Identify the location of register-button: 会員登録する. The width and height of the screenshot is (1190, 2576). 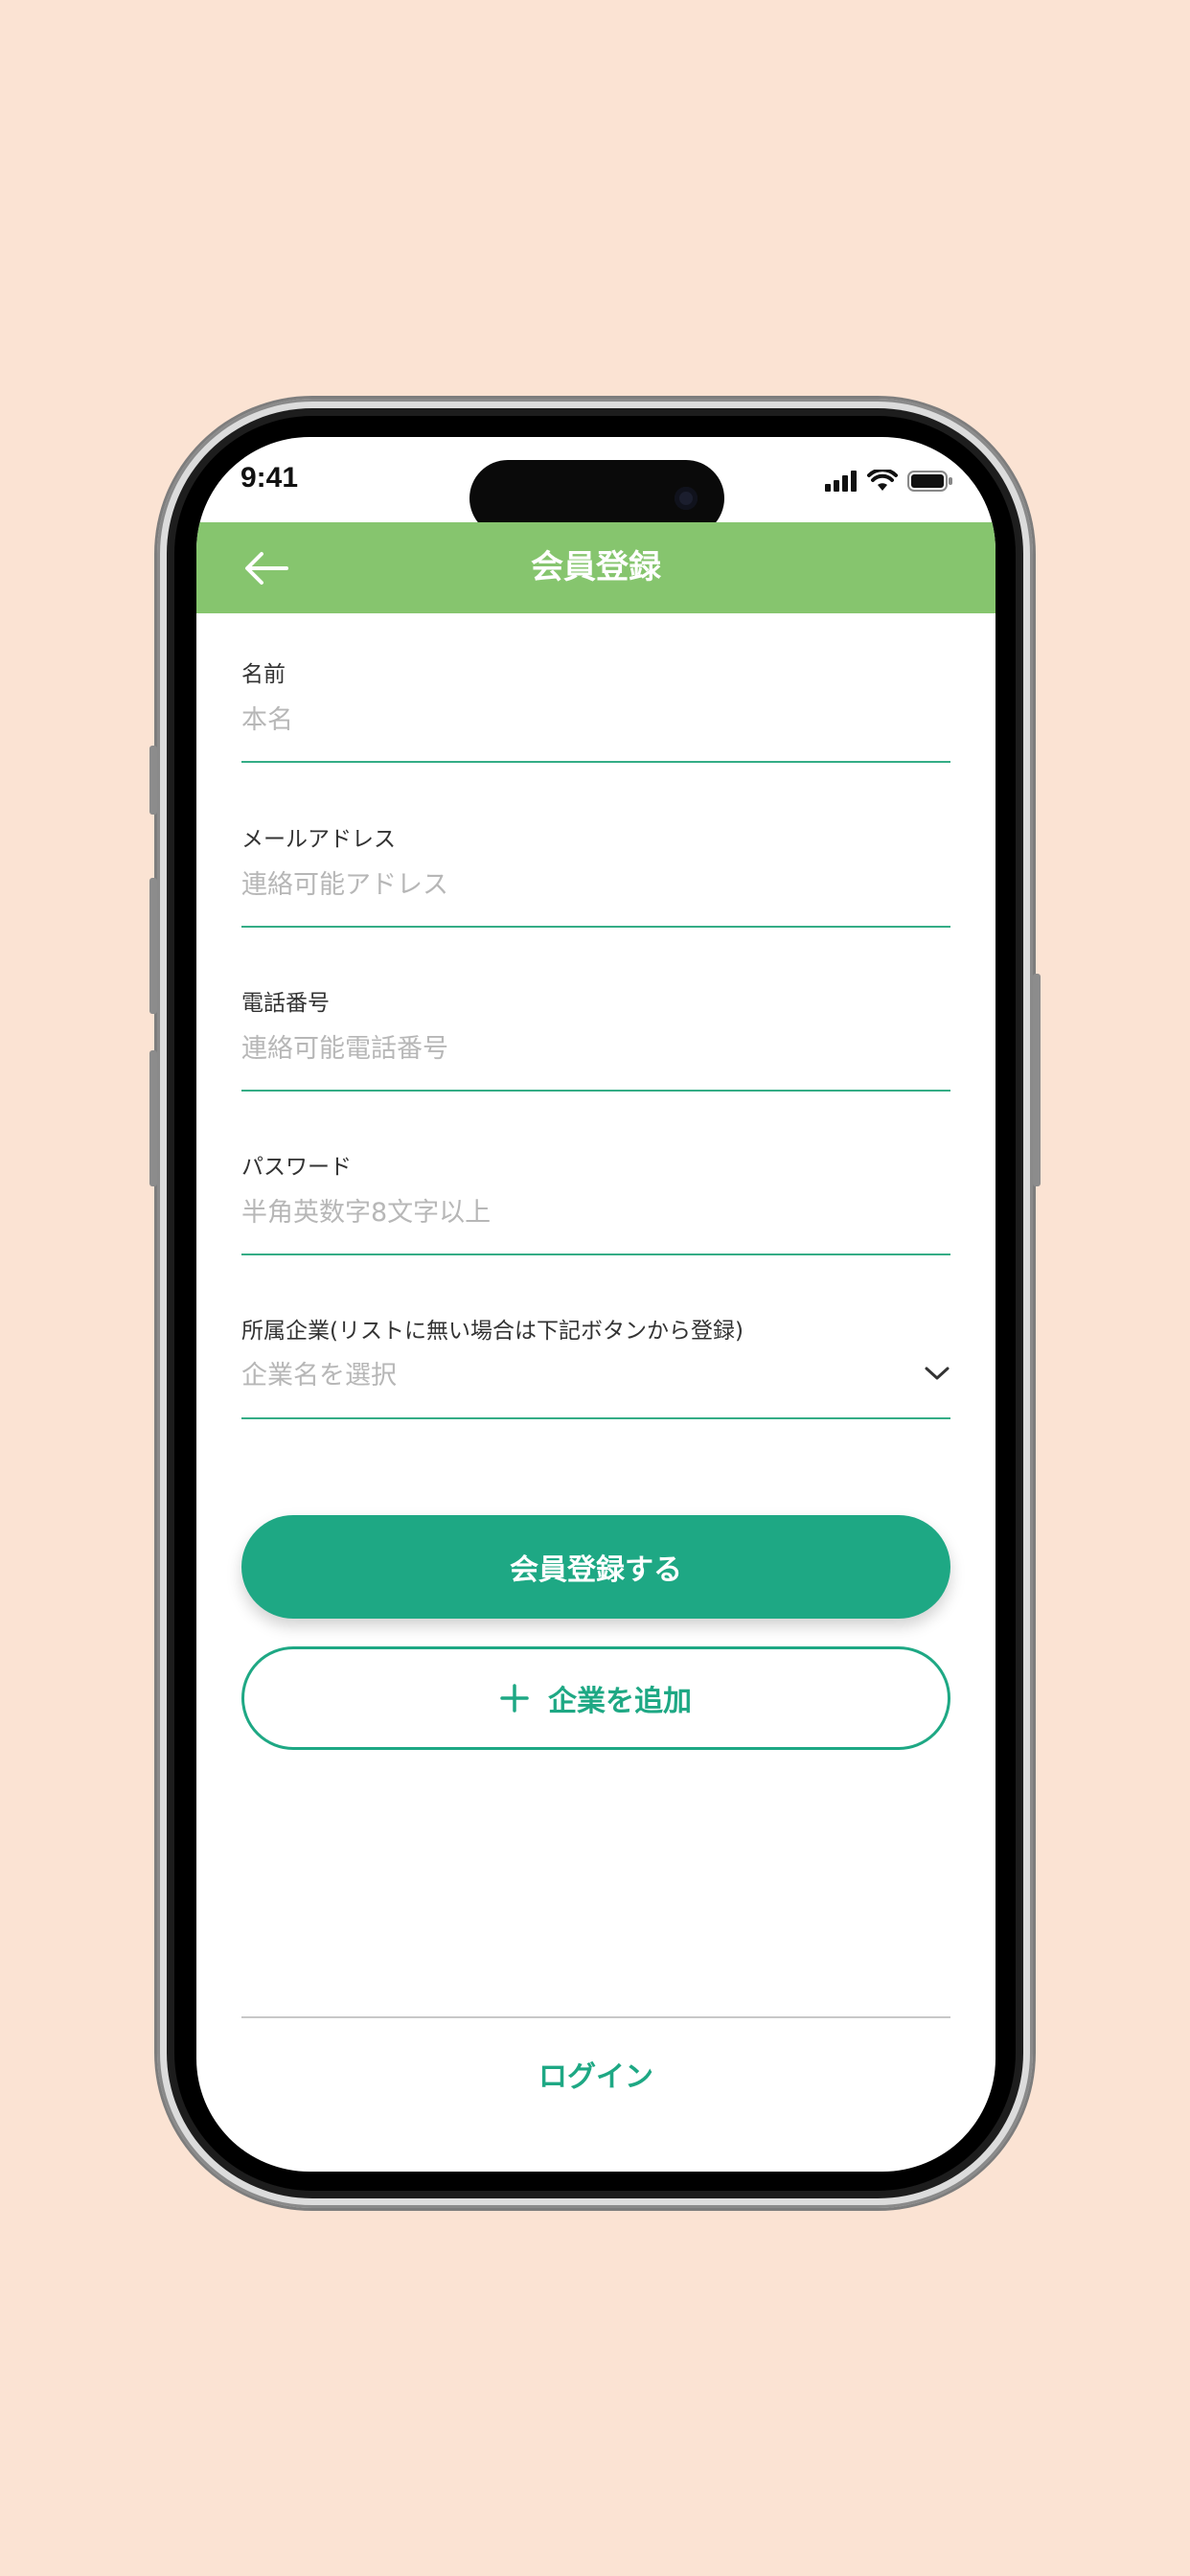
(595, 1567).